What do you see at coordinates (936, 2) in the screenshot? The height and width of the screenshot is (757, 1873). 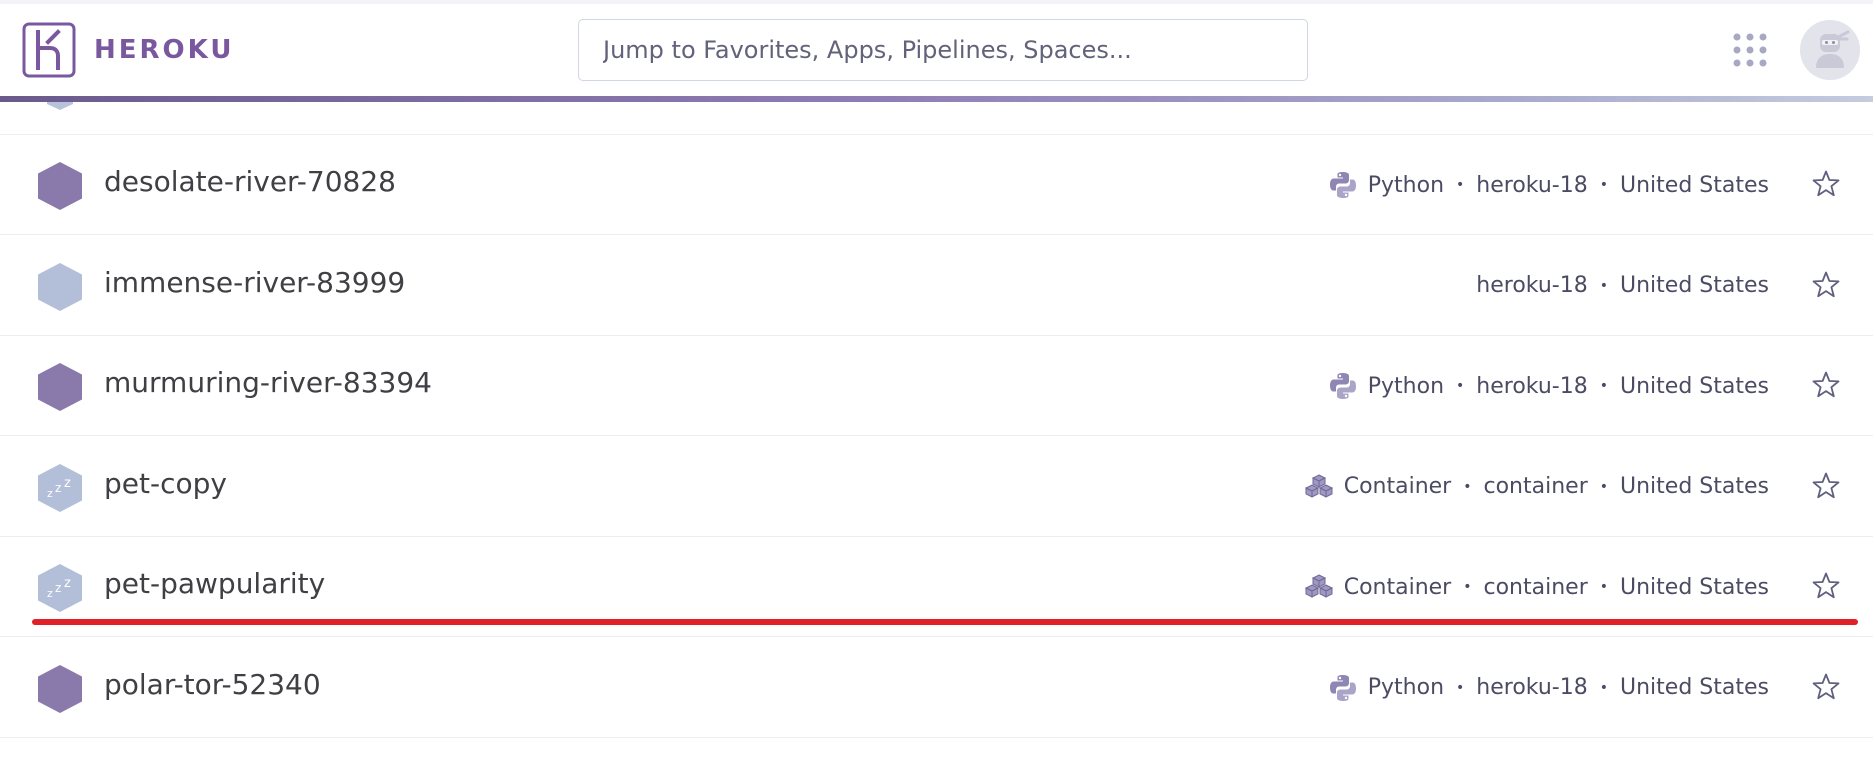 I see `header-top-border` at bounding box center [936, 2].